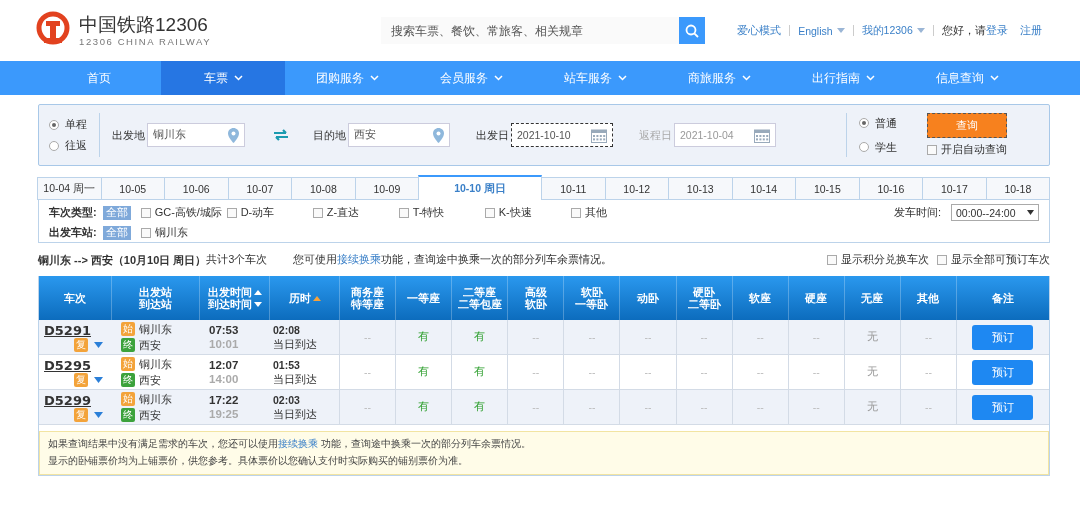 The image size is (1080, 523). Describe the element at coordinates (150, 345) in the screenshot. I see `station-name: 西安` at that location.